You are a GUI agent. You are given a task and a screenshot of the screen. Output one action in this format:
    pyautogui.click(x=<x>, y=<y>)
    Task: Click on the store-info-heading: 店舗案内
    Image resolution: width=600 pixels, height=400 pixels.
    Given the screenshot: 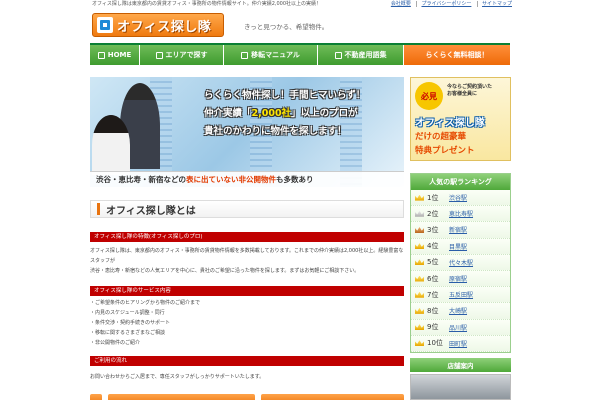 What is the action you would take?
    pyautogui.click(x=460, y=365)
    